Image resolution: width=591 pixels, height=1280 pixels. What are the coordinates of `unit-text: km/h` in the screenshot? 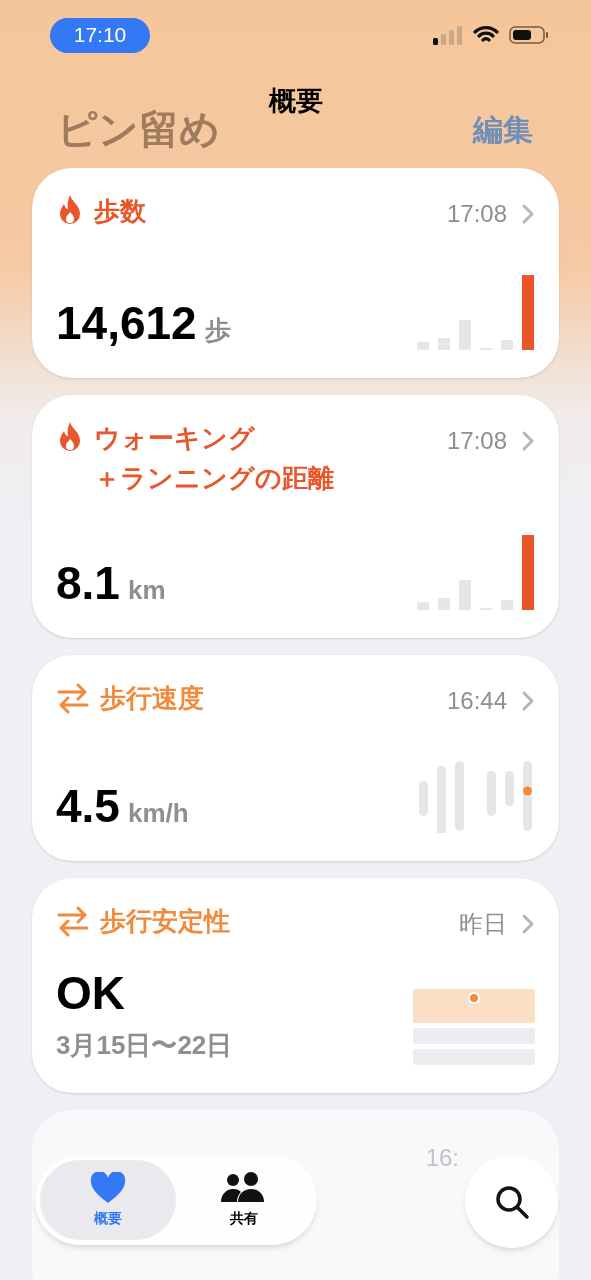 It's located at (158, 813).